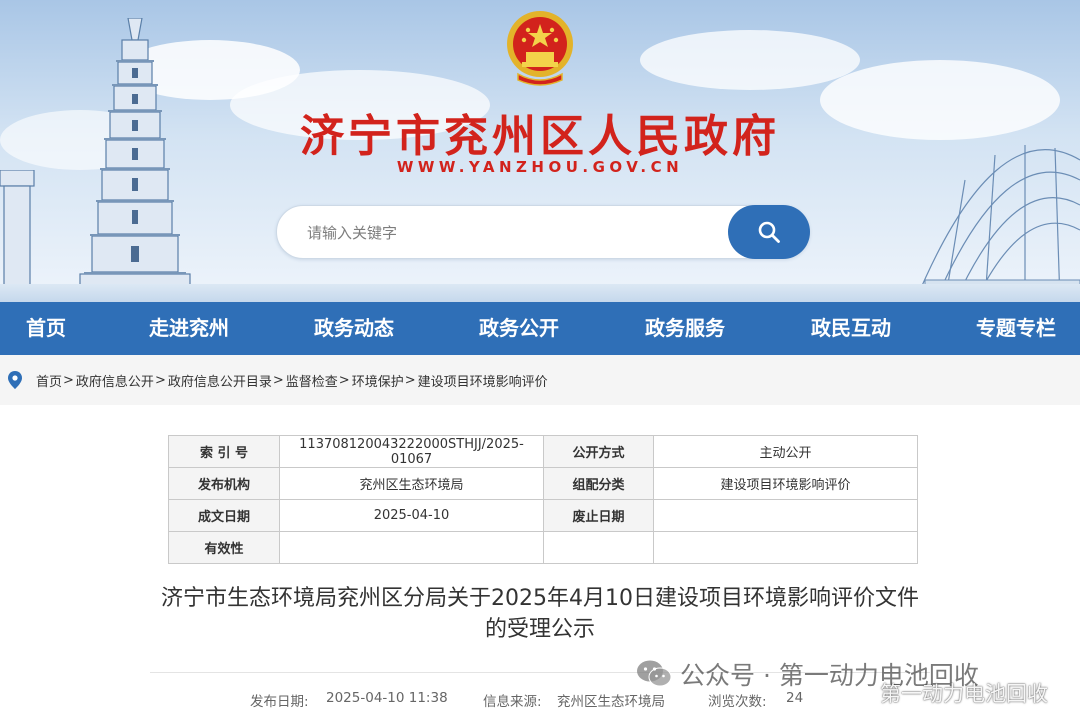  Describe the element at coordinates (964, 694) in the screenshot. I see `corner-watermark: 第一动力电池回收` at that location.